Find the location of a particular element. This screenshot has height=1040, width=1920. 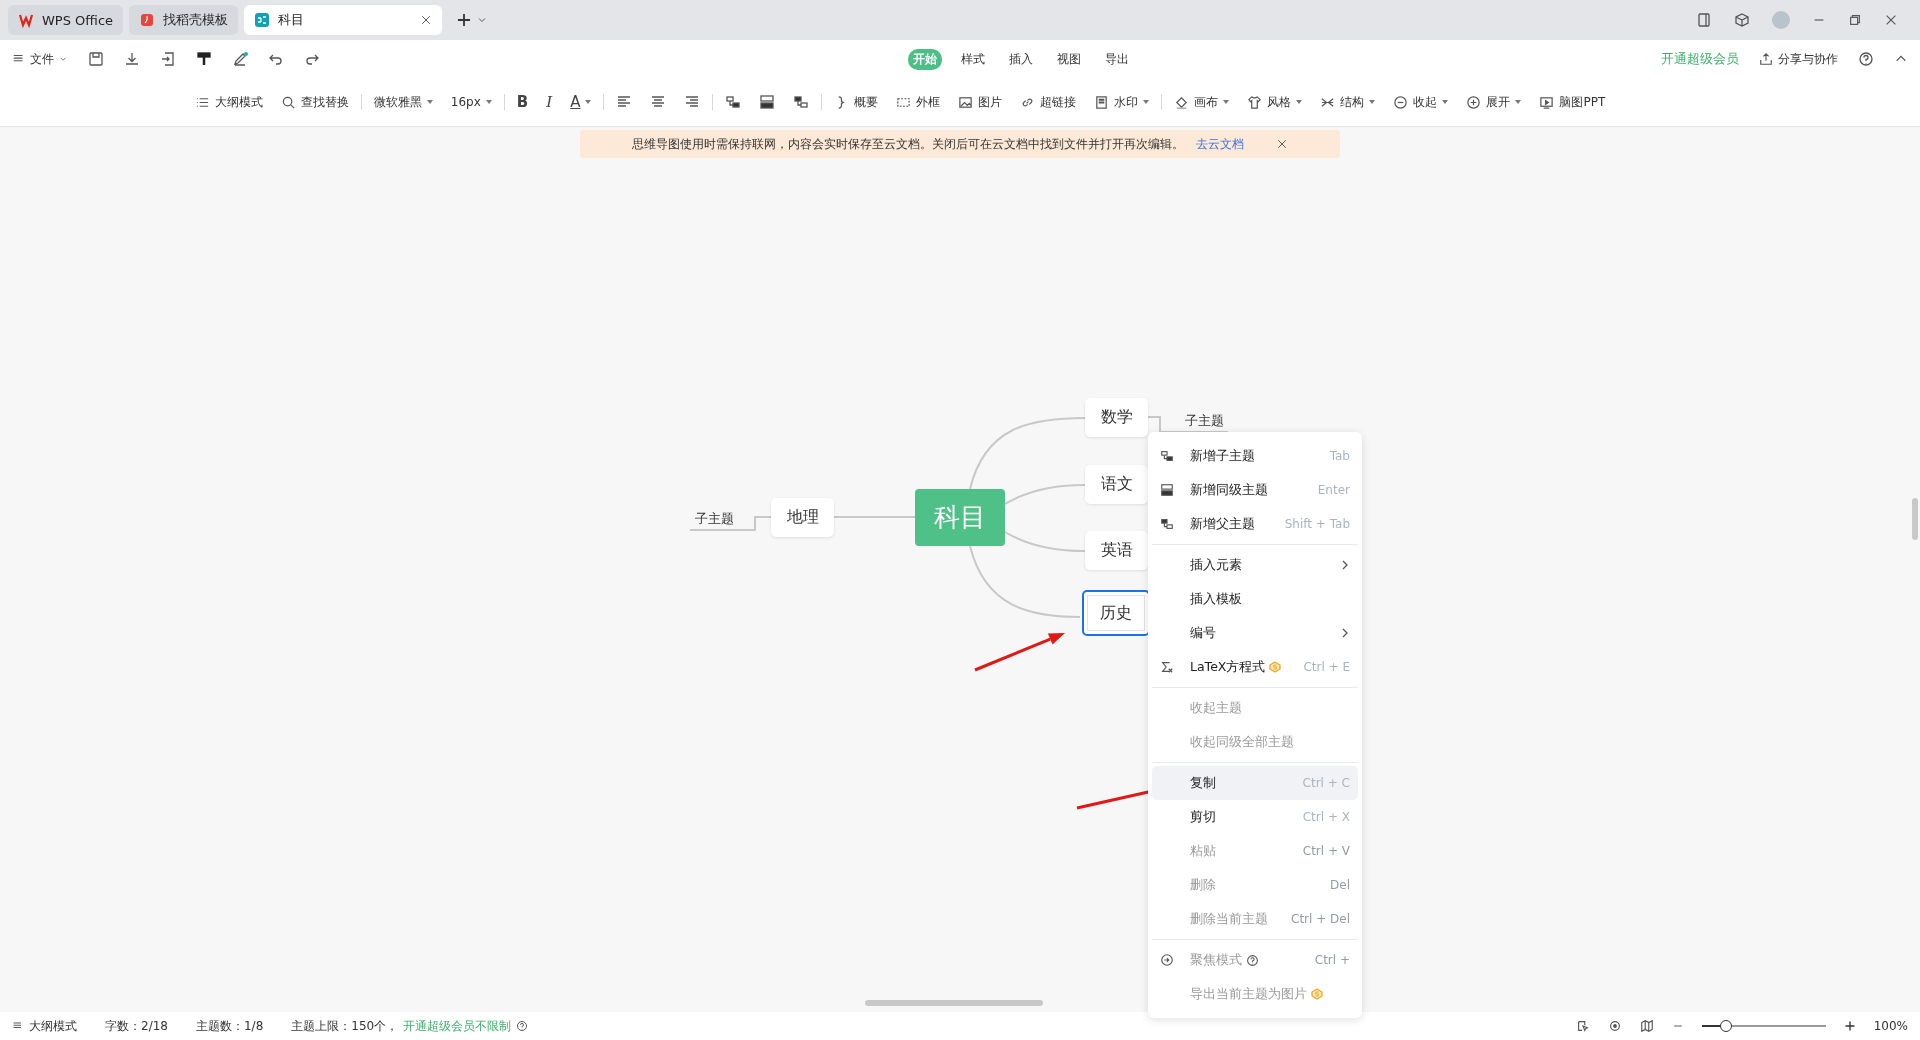

minus-circle-icon is located at coordinates (1401, 102).